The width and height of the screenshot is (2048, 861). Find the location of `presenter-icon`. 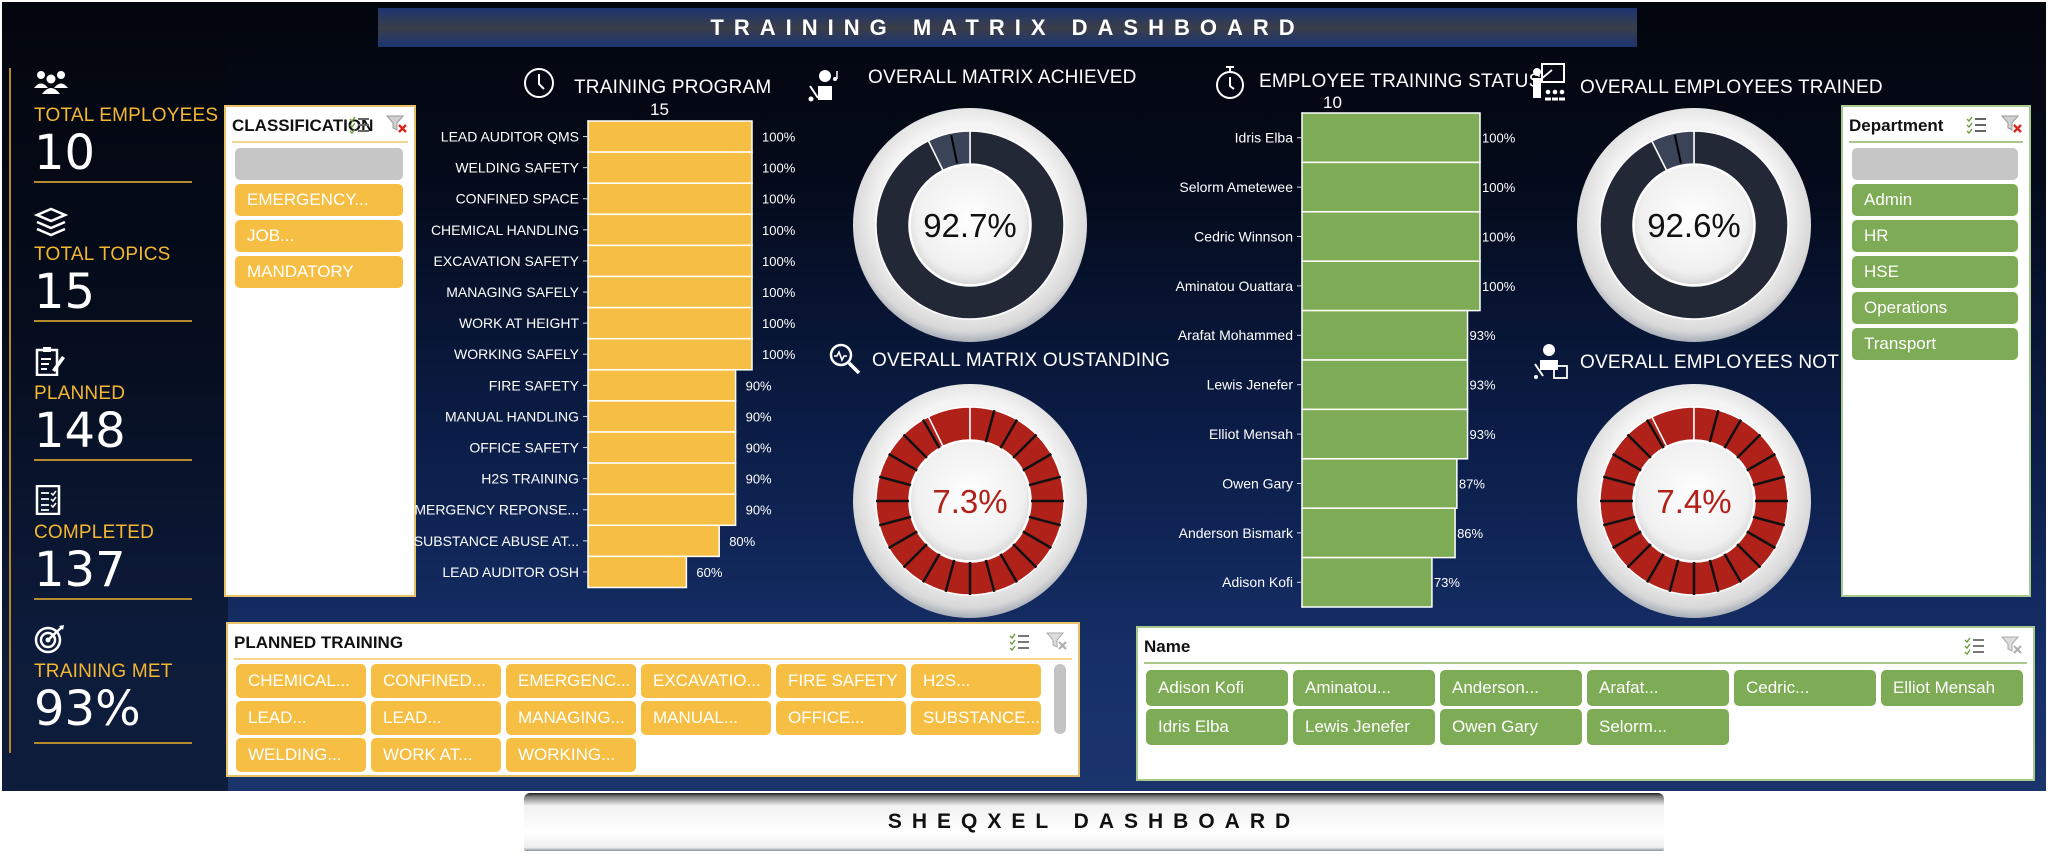

presenter-icon is located at coordinates (1549, 82).